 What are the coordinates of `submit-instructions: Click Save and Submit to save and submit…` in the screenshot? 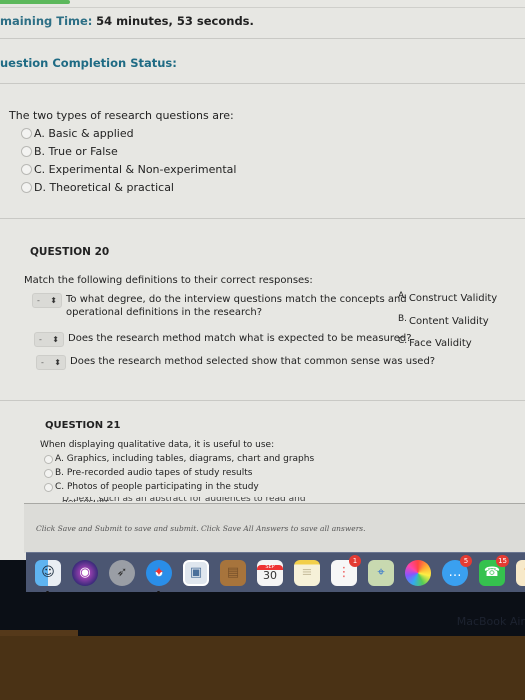 It's located at (201, 528).